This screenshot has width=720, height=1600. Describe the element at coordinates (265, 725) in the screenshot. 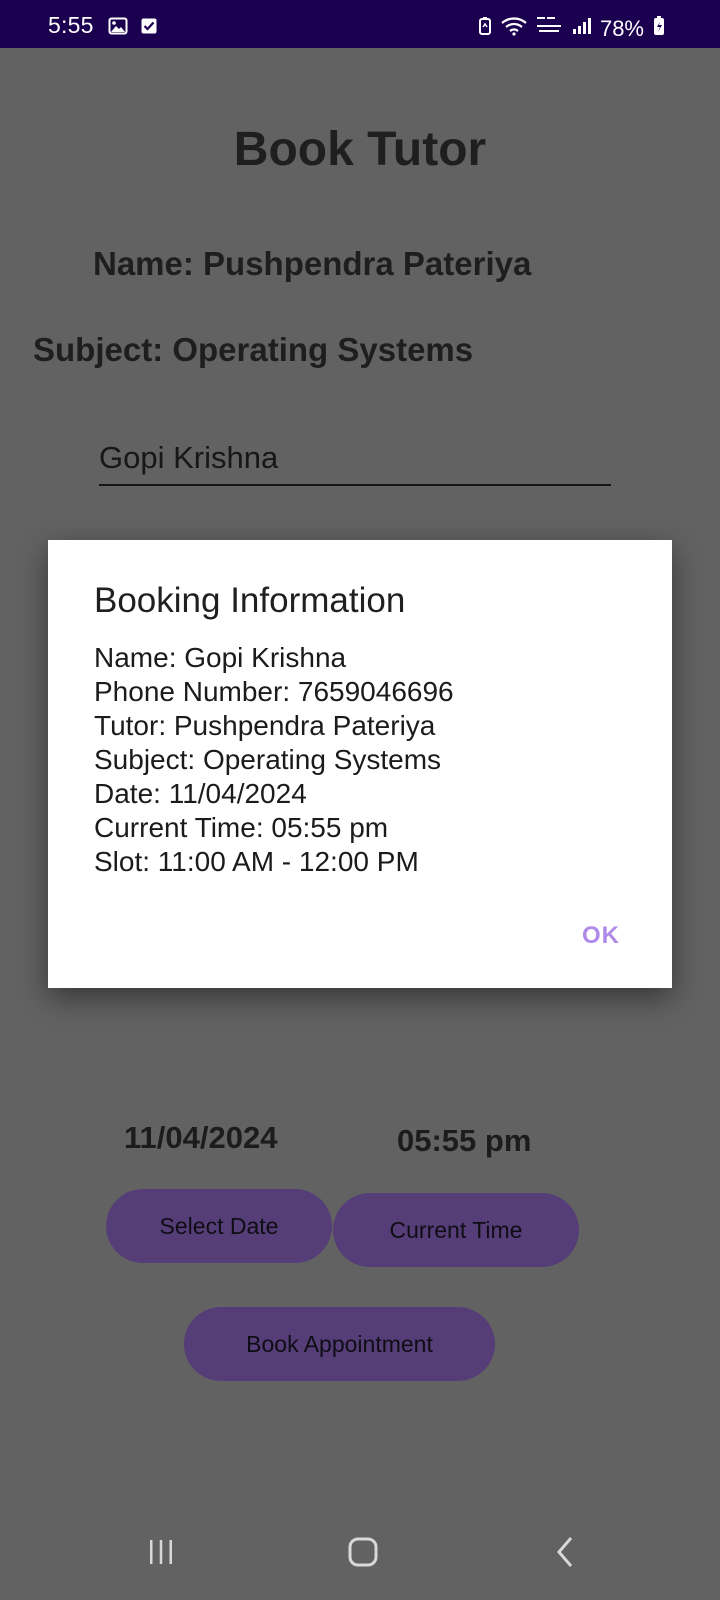

I see `dialog-line: Tutor: Pushpendra Pateriya` at that location.